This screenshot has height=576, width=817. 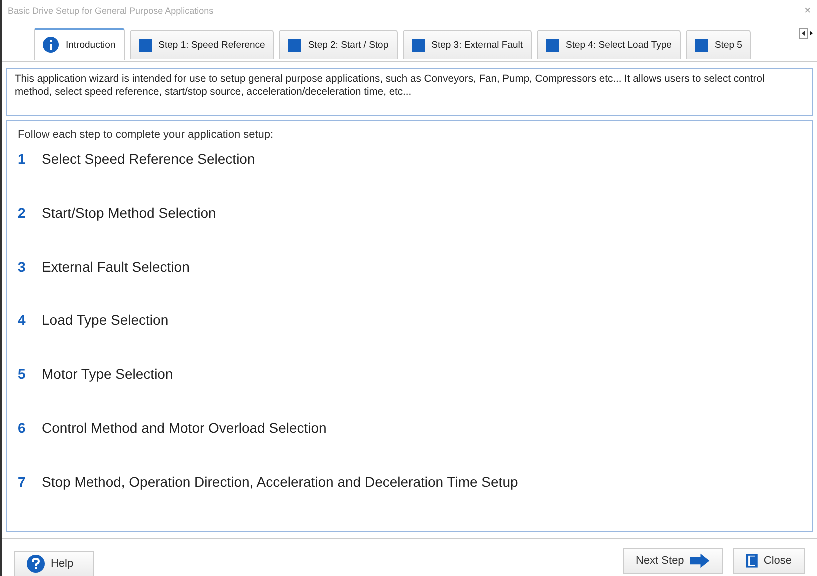 I want to click on step-number: 3, so click(x=22, y=266).